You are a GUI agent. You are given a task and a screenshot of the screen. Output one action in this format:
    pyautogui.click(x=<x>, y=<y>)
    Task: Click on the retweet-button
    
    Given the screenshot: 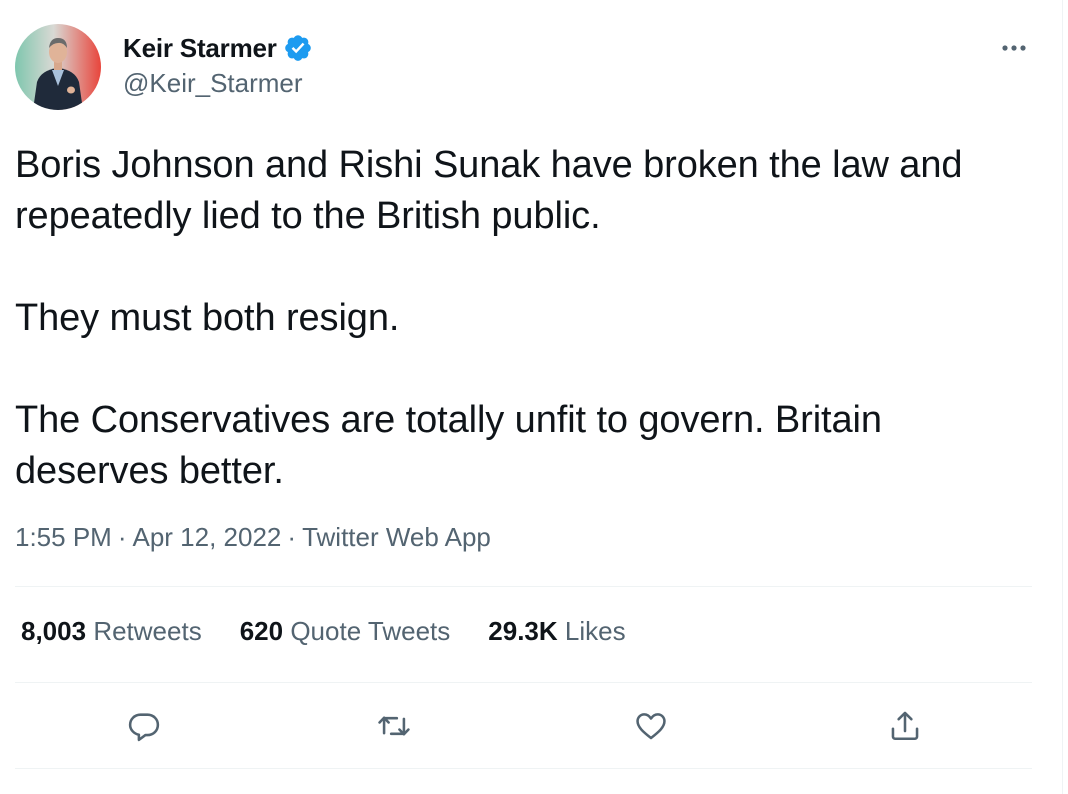 What is the action you would take?
    pyautogui.click(x=394, y=726)
    